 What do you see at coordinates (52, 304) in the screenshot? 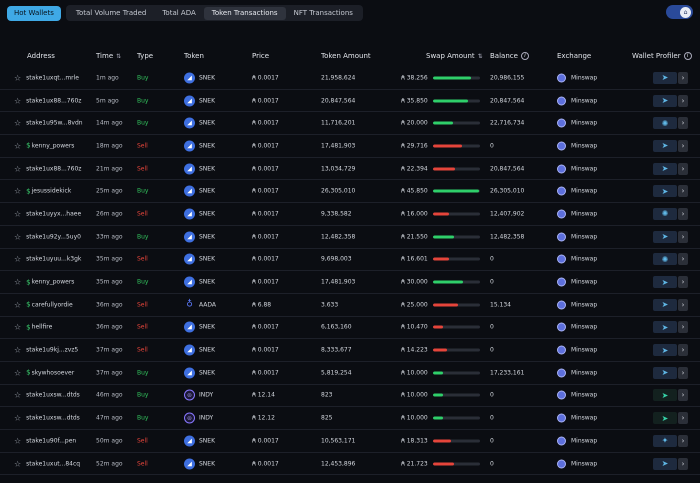
I see `wallet-address: carefullyordie` at bounding box center [52, 304].